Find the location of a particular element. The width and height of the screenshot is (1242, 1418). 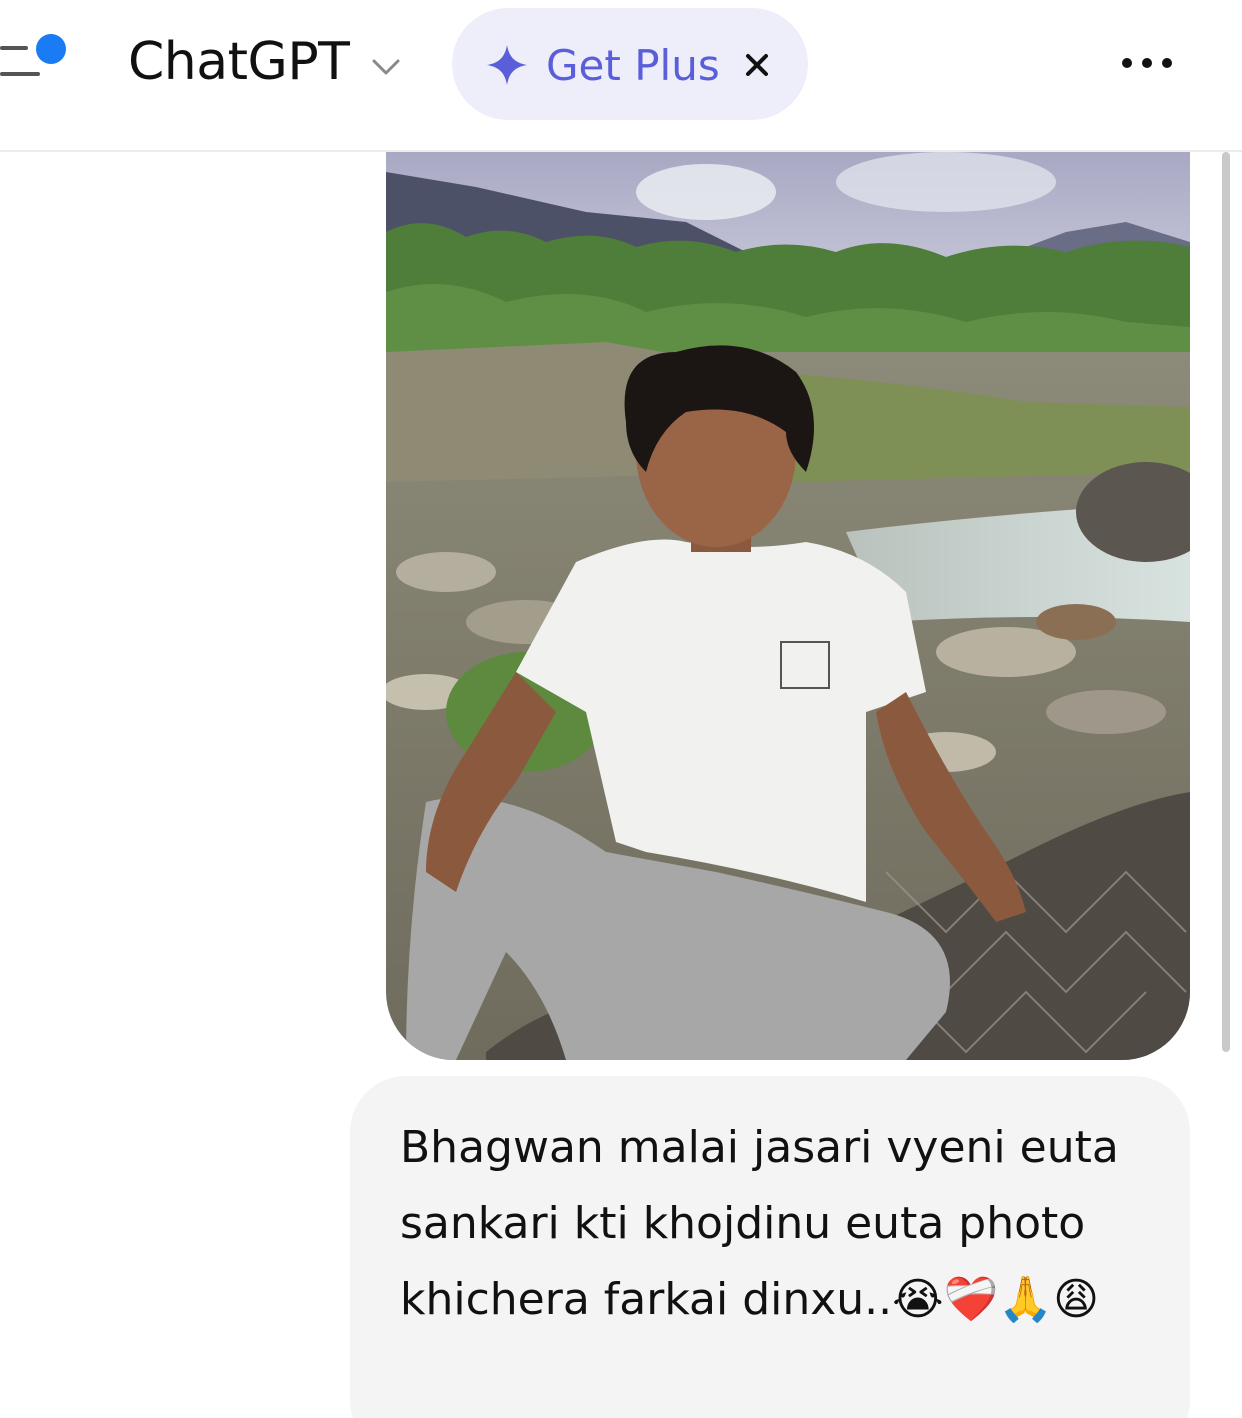

chevron-down-icon is located at coordinates (386, 67).